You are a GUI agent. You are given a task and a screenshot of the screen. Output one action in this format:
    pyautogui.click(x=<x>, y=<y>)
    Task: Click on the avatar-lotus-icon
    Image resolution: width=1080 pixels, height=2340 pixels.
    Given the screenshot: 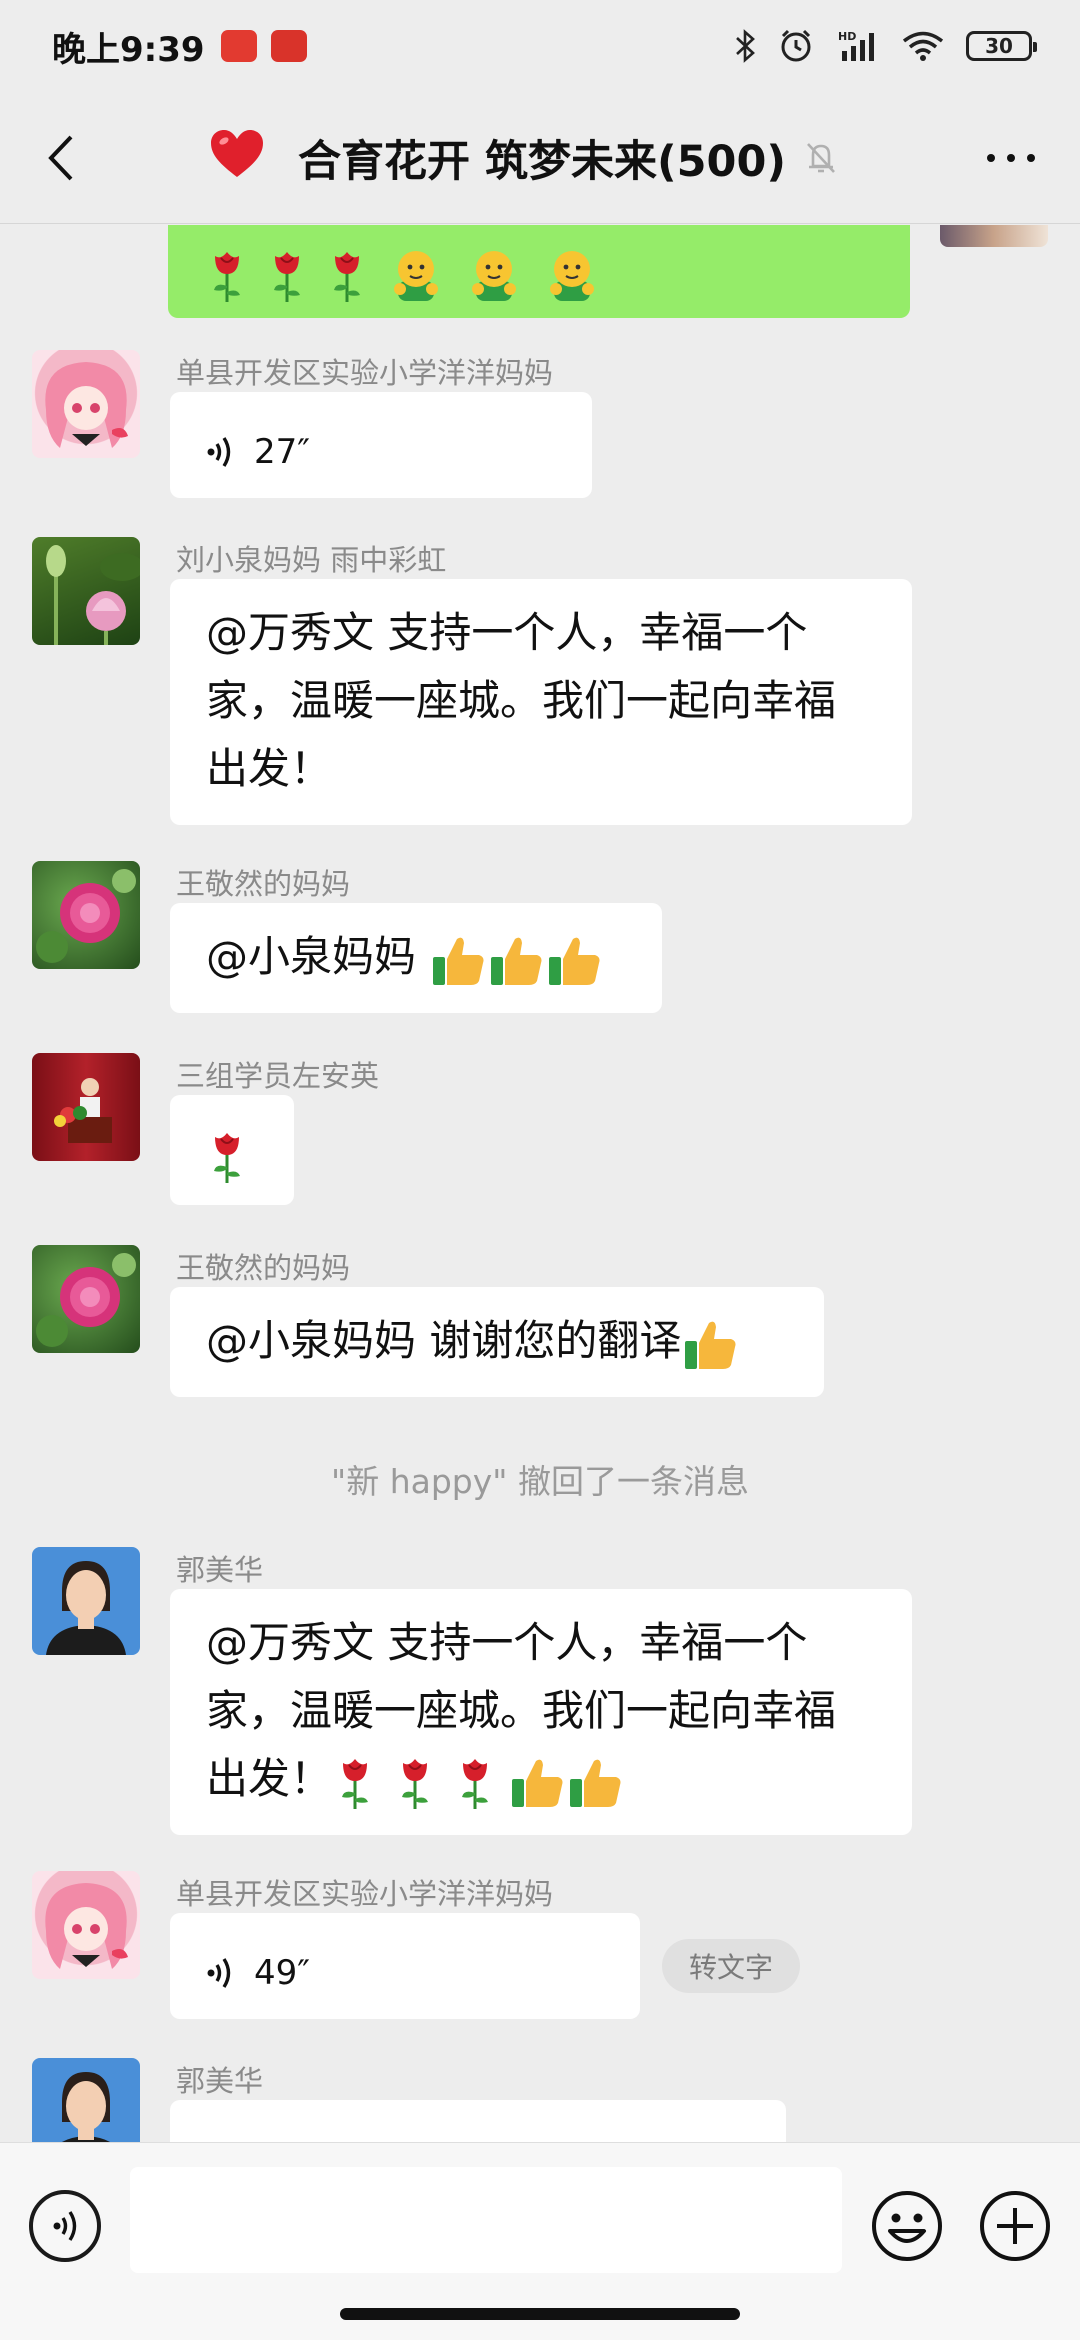 What is the action you would take?
    pyautogui.click(x=93, y=595)
    